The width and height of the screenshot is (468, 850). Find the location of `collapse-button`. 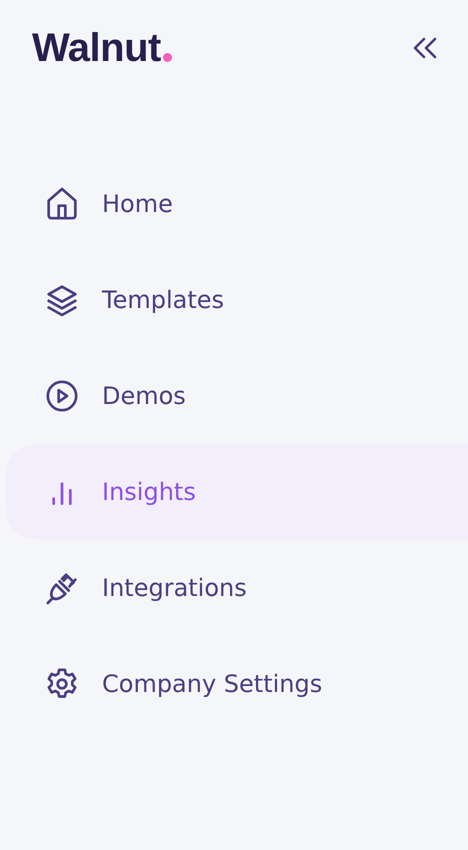

collapse-button is located at coordinates (425, 48).